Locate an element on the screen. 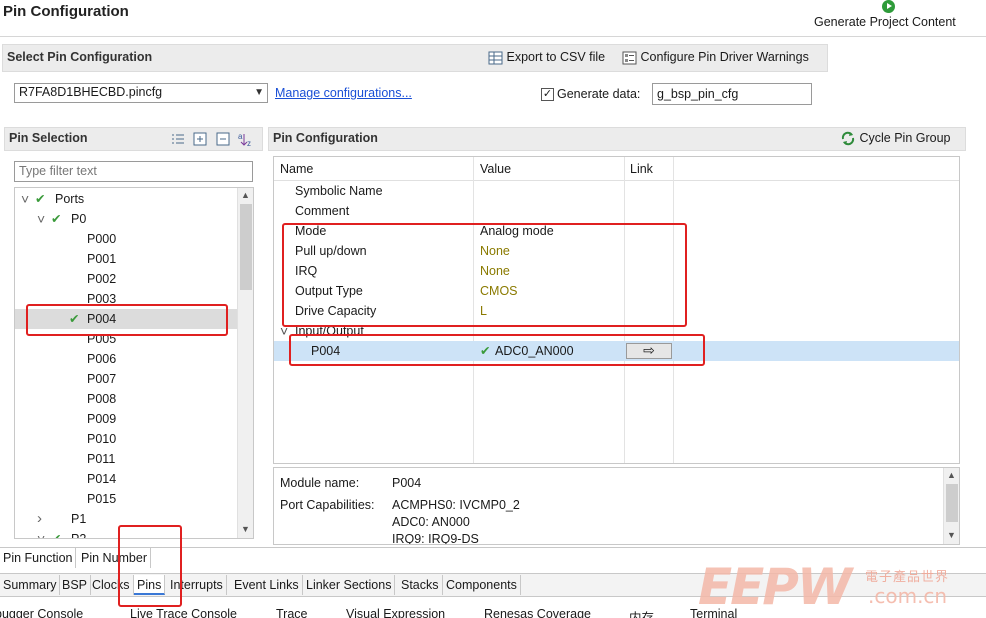  tree-item: P014 is located at coordinates (126, 479).